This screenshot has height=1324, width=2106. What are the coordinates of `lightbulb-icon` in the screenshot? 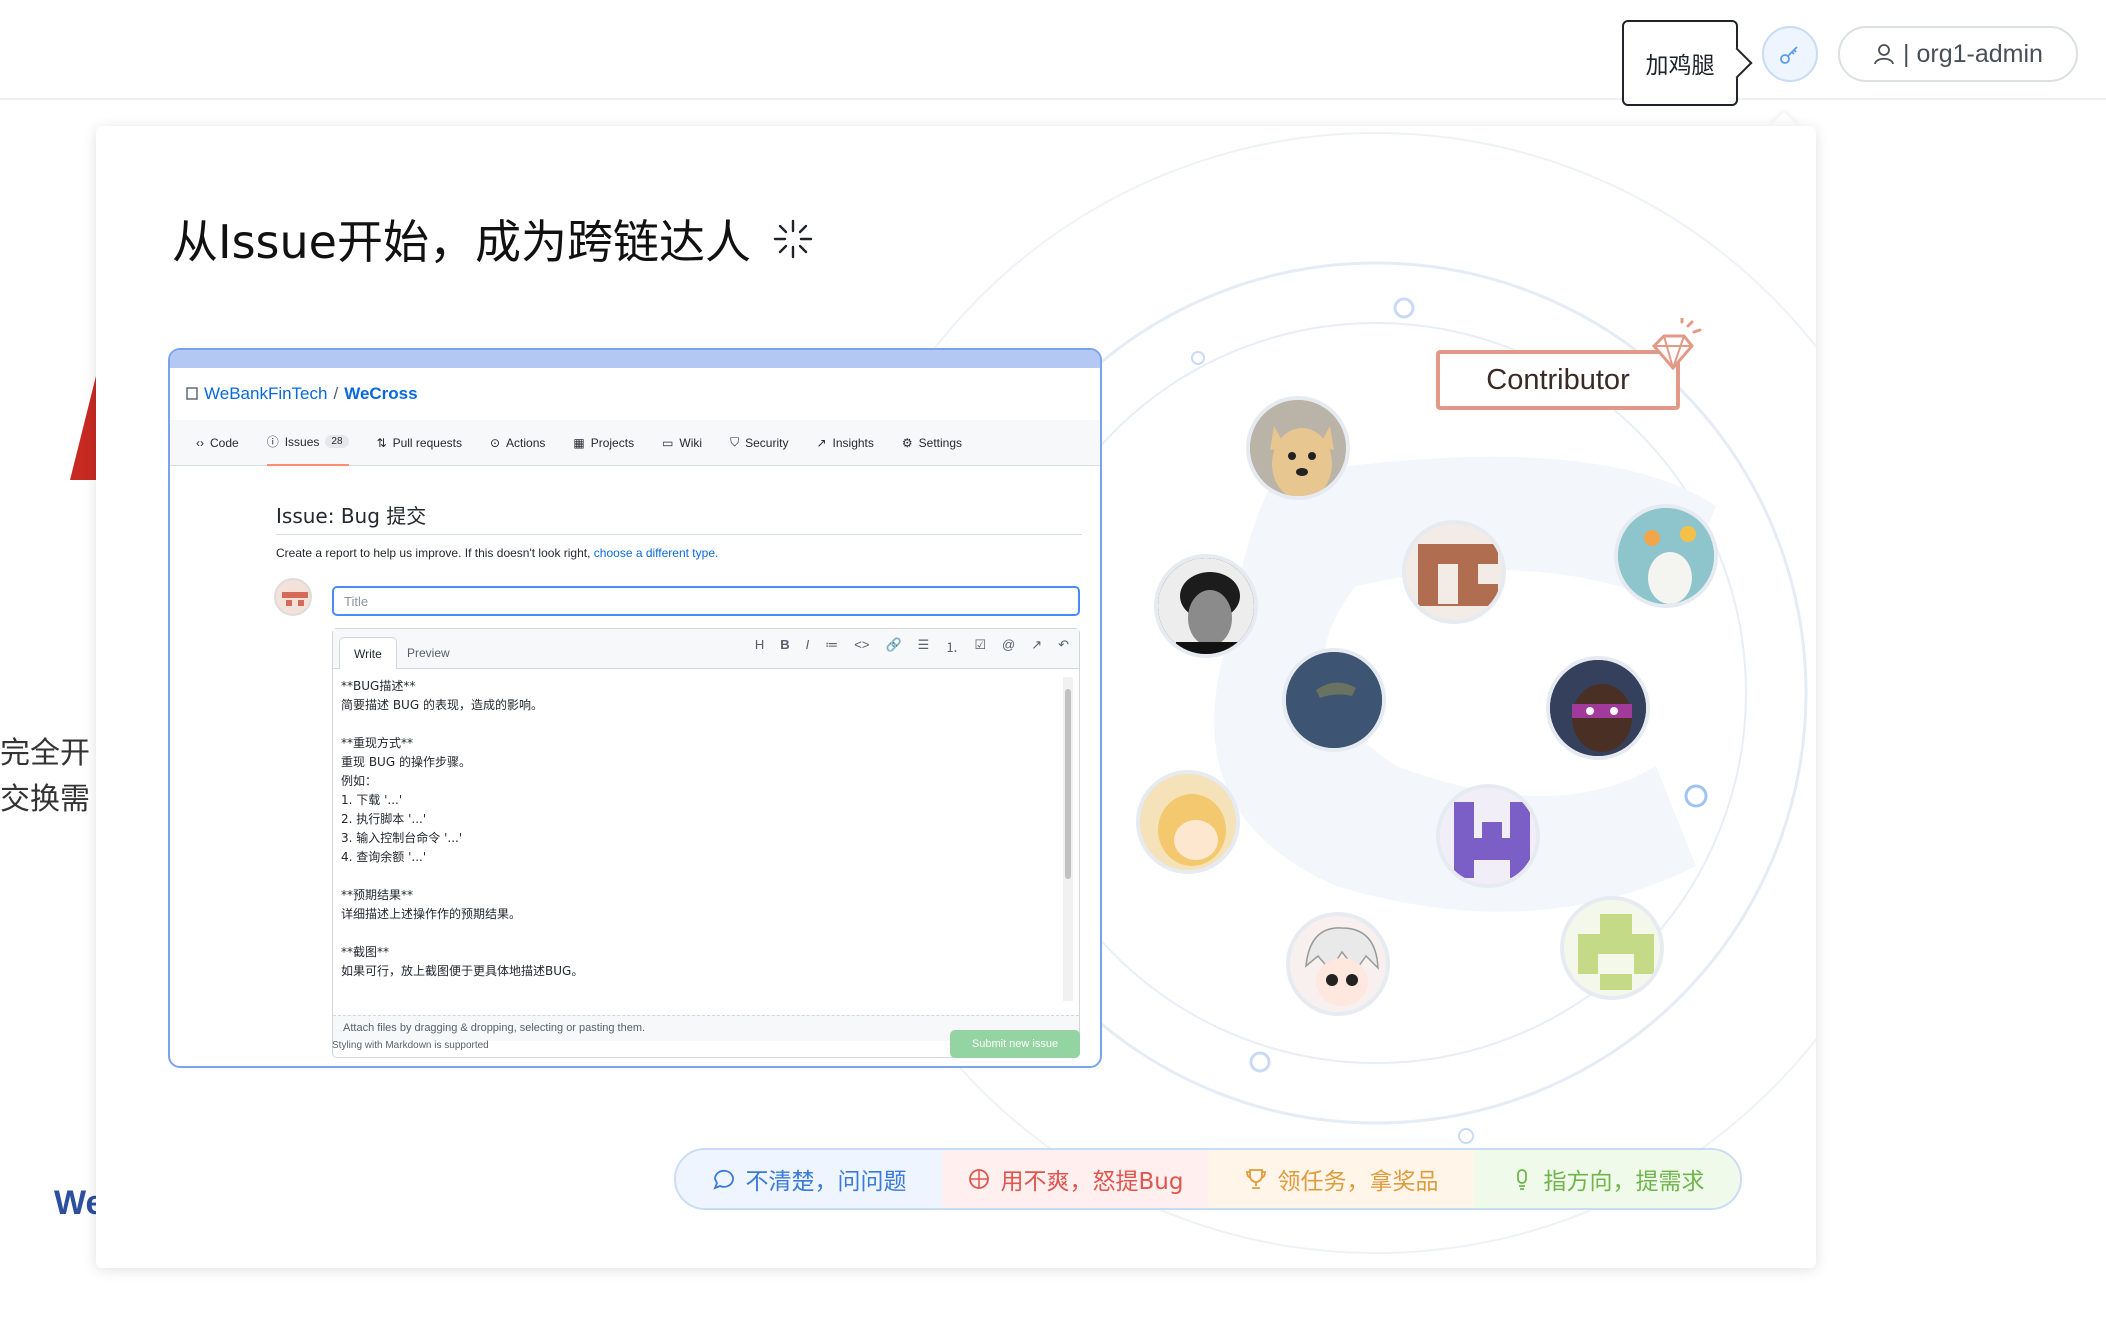 It's located at (1521, 1179).